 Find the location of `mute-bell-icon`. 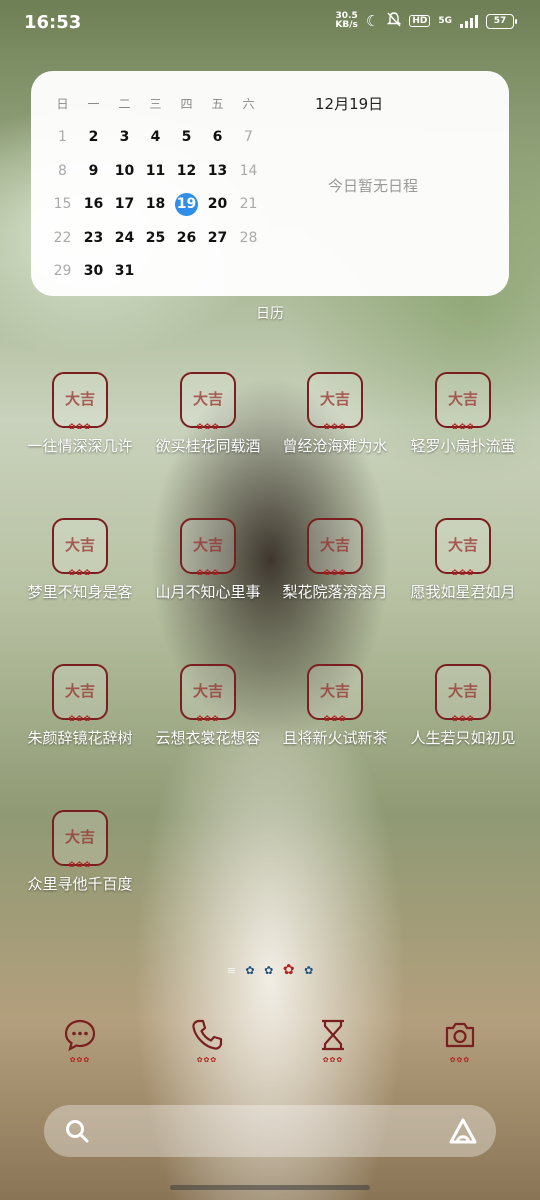

mute-bell-icon is located at coordinates (394, 21).